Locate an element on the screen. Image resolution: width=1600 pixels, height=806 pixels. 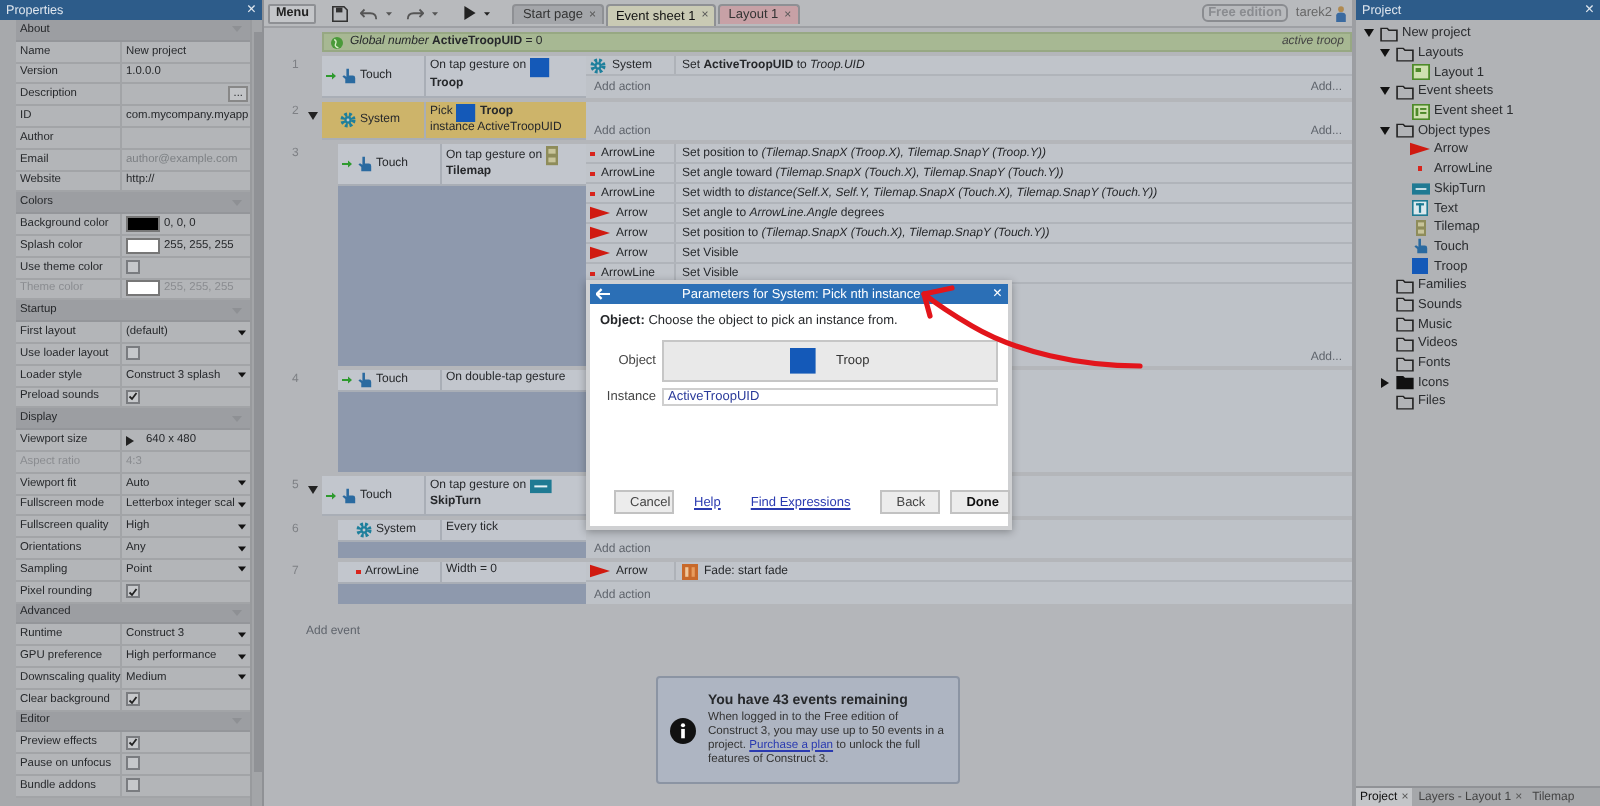
scrollbar-thumb is located at coordinates (257, 402).